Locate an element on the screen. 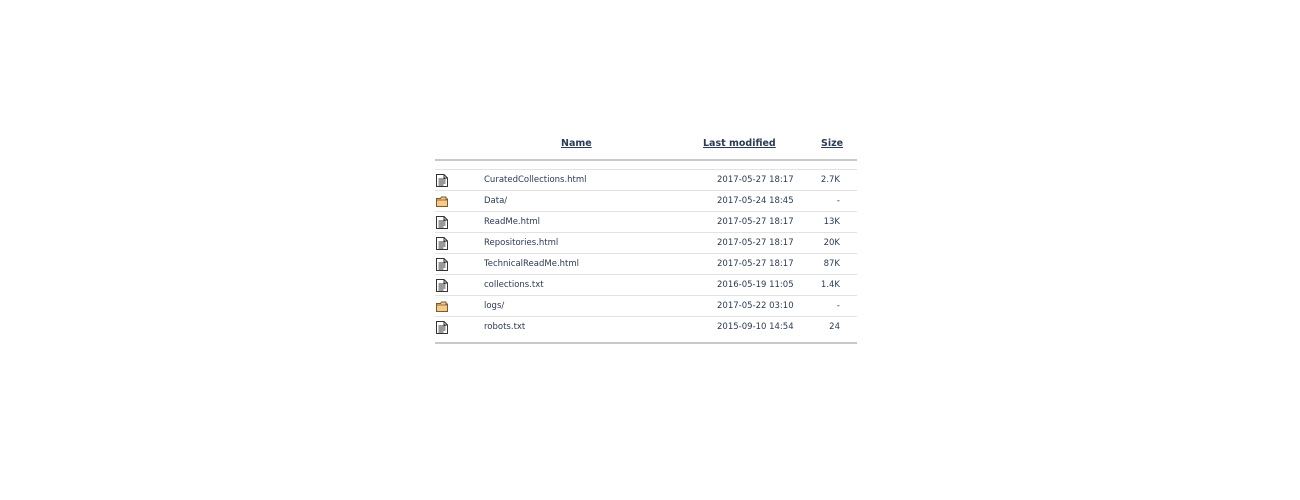 This screenshot has height=500, width=1300. size-cell: 2.7K is located at coordinates (830, 180).